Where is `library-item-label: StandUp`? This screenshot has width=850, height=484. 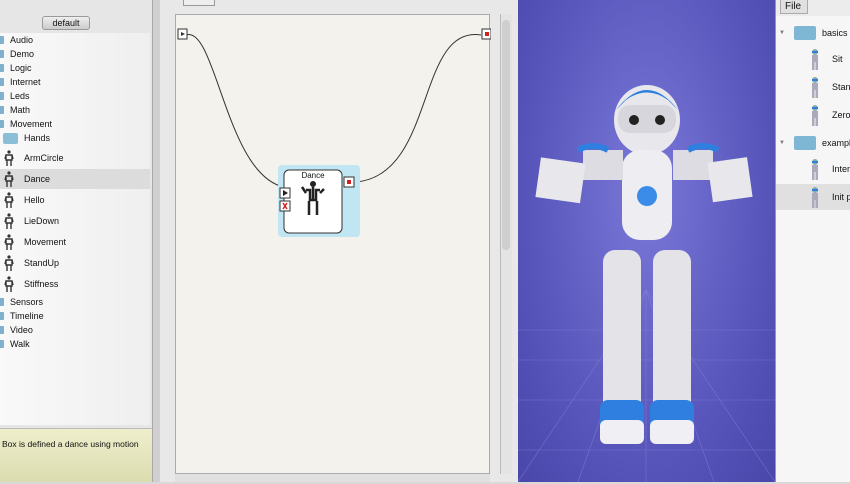
library-item-label: StandUp is located at coordinates (42, 263).